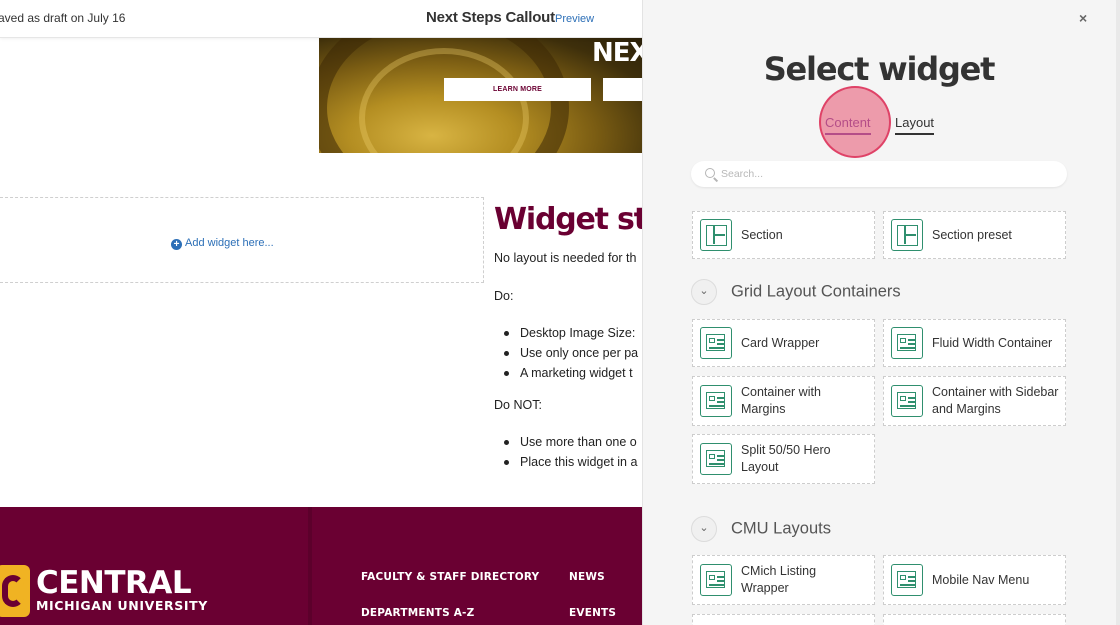  What do you see at coordinates (504, 296) in the screenshot?
I see `do-label: Do:` at bounding box center [504, 296].